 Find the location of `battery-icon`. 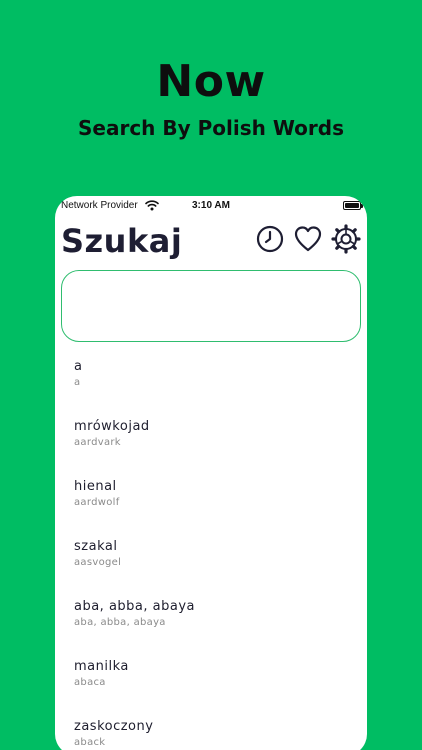

battery-icon is located at coordinates (353, 205).